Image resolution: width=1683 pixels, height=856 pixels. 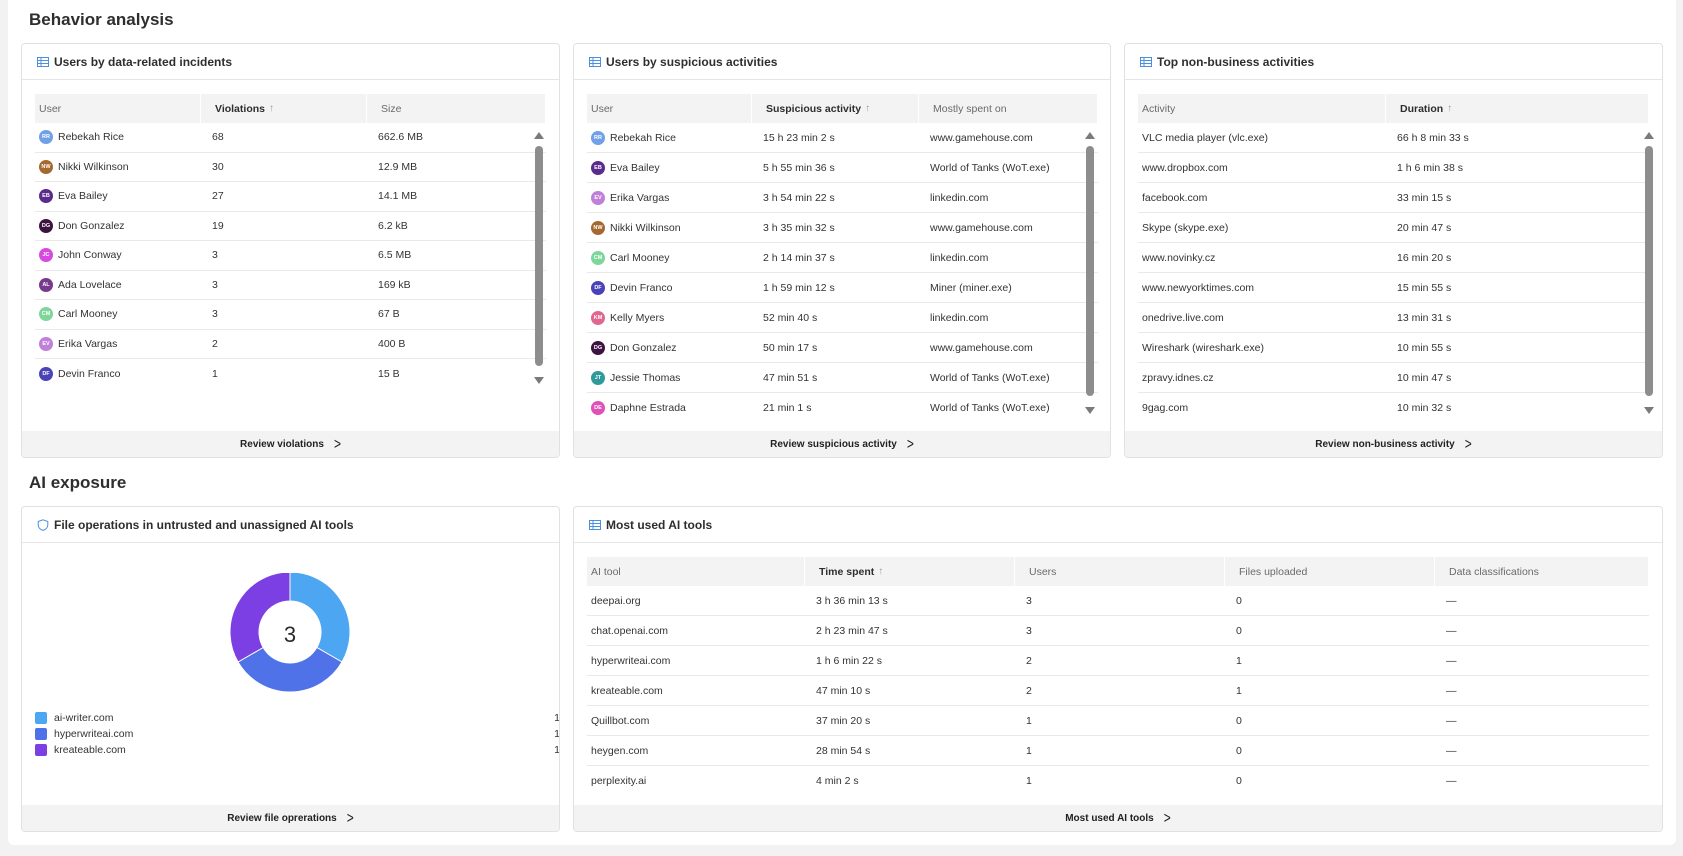 What do you see at coordinates (290, 669) in the screenshot?
I see `donut-slice-hyperwriteai-com` at bounding box center [290, 669].